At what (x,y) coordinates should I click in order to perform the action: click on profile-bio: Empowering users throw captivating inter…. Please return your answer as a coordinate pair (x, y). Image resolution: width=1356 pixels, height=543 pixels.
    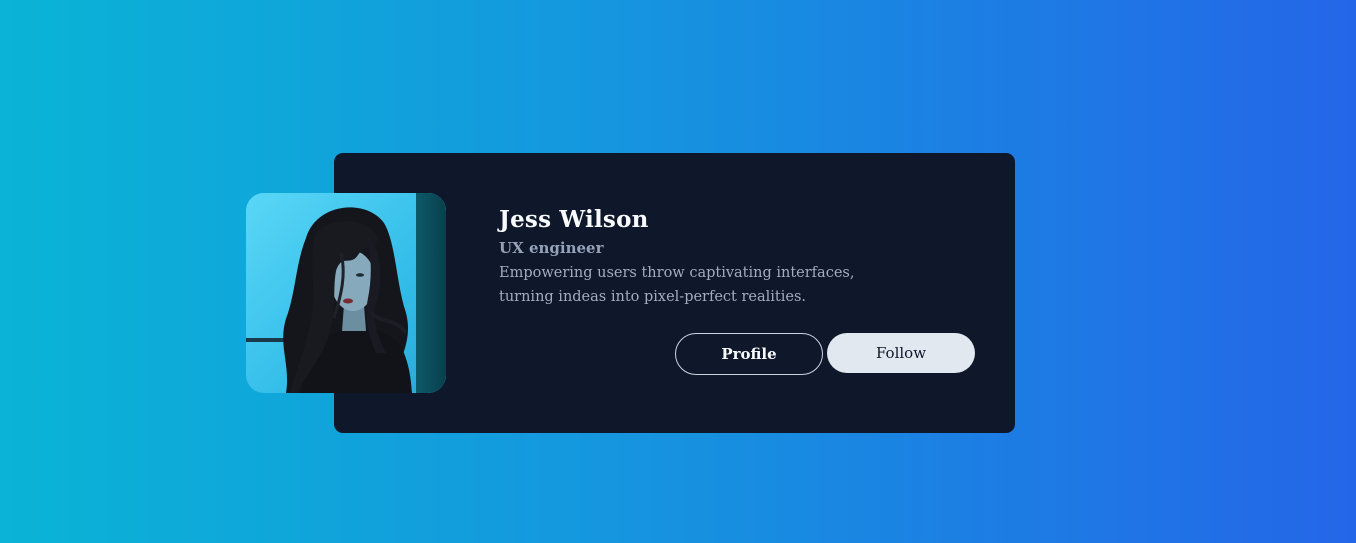
    Looking at the image, I should click on (677, 285).